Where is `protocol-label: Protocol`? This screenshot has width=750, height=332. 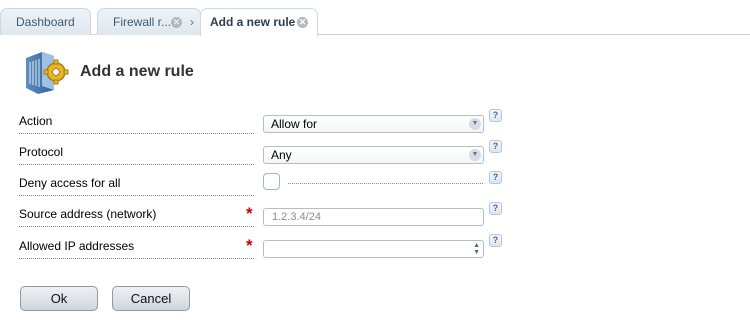 protocol-label: Protocol is located at coordinates (136, 155).